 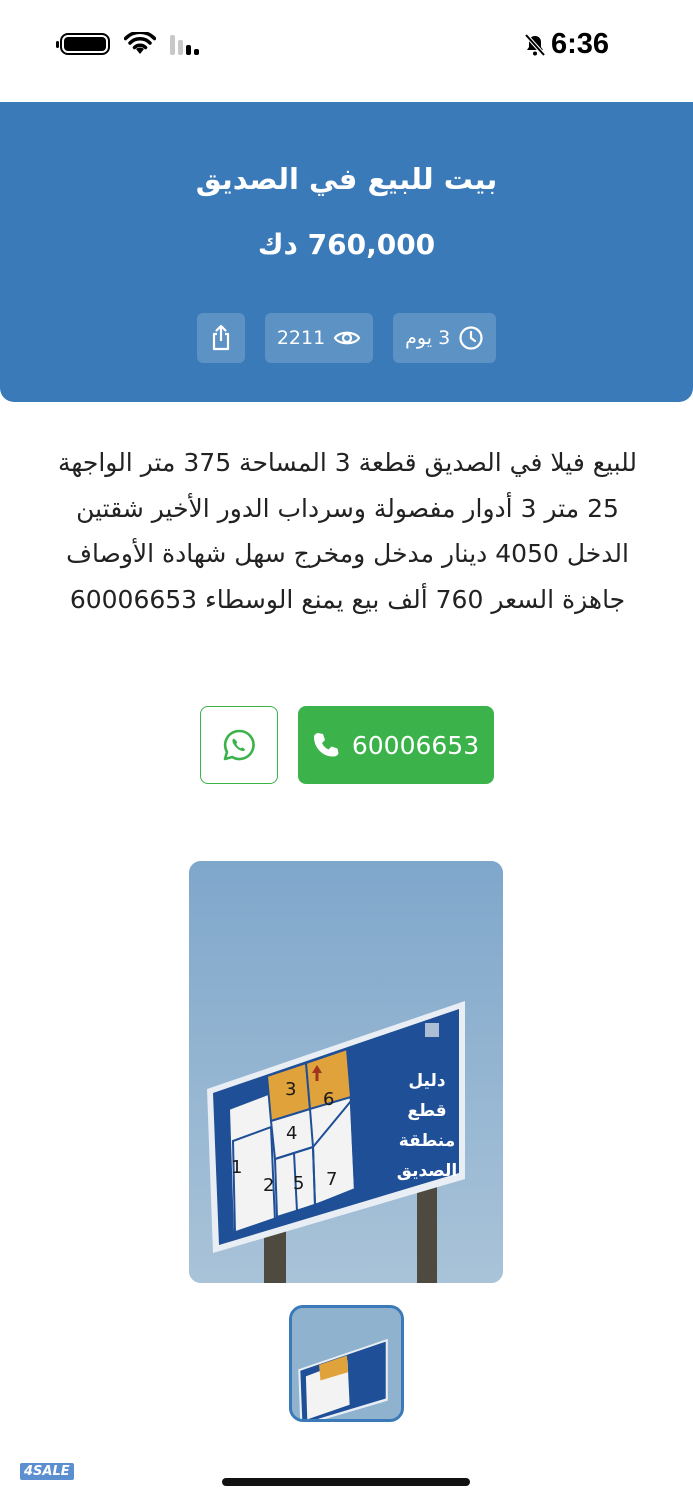 What do you see at coordinates (535, 44) in the screenshot?
I see `silent-bell-icon` at bounding box center [535, 44].